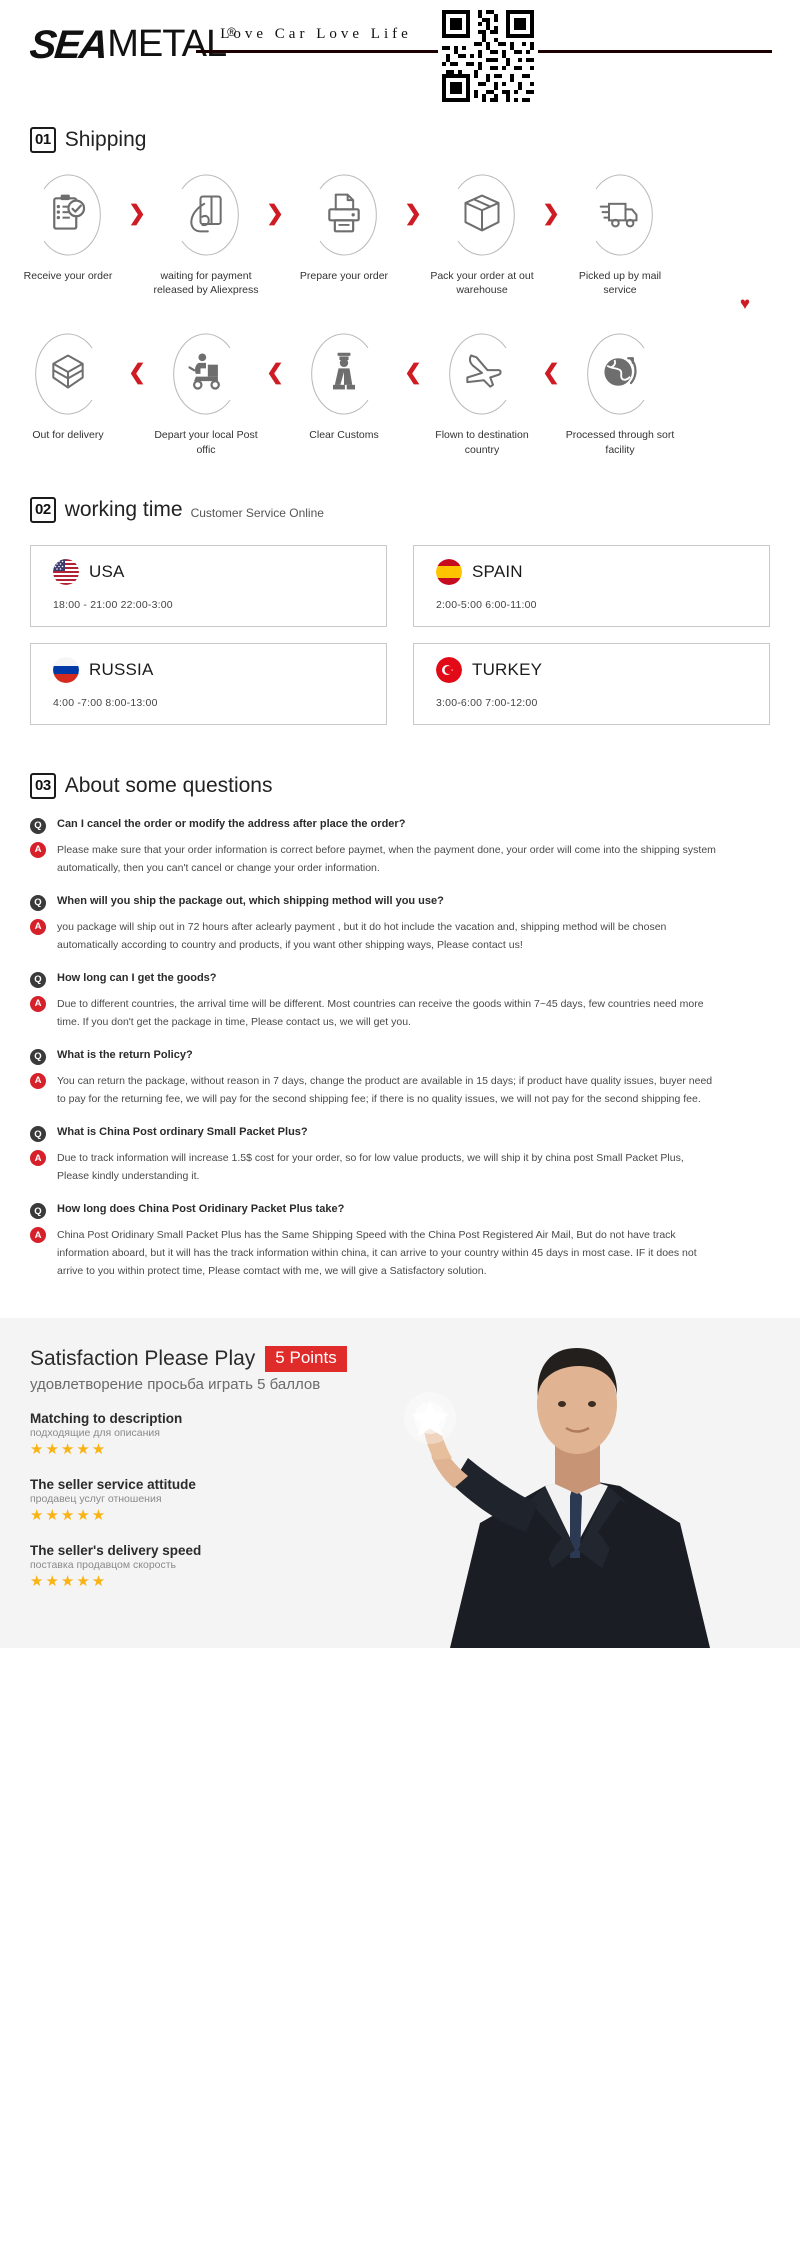  What do you see at coordinates (487, 702) in the screenshot?
I see `working-hours: 3:00-6:00 7:00-12:00` at bounding box center [487, 702].